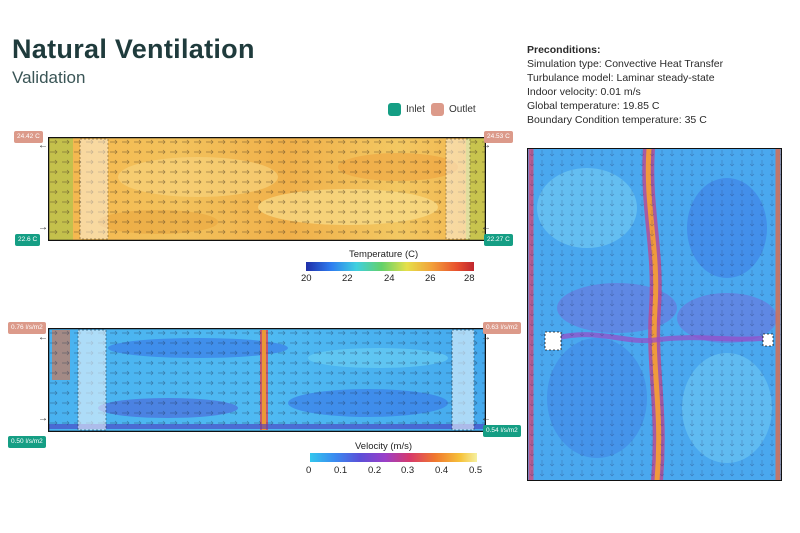  What do you see at coordinates (498, 240) in the screenshot?
I see `temp-tag-bottom-right: 22.27 C` at bounding box center [498, 240].